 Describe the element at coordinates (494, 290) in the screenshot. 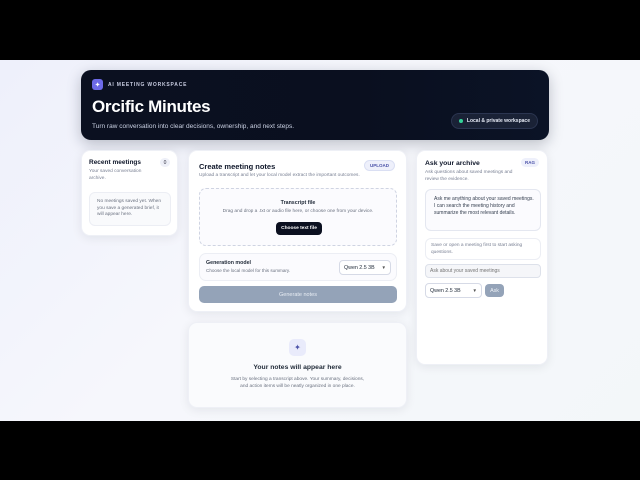

I see `ask-button: Ask` at that location.